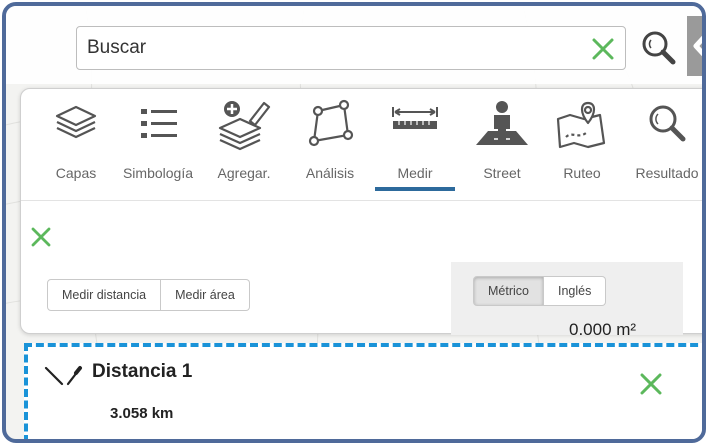 Image resolution: width=708 pixels, height=445 pixels. I want to click on tab-label: Resultado, so click(667, 173).